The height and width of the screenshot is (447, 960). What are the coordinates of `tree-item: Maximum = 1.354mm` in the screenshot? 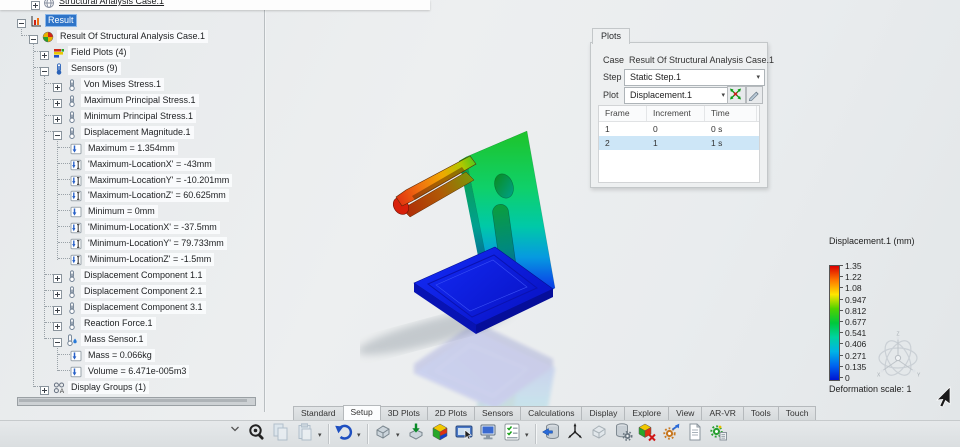 It's located at (140, 148).